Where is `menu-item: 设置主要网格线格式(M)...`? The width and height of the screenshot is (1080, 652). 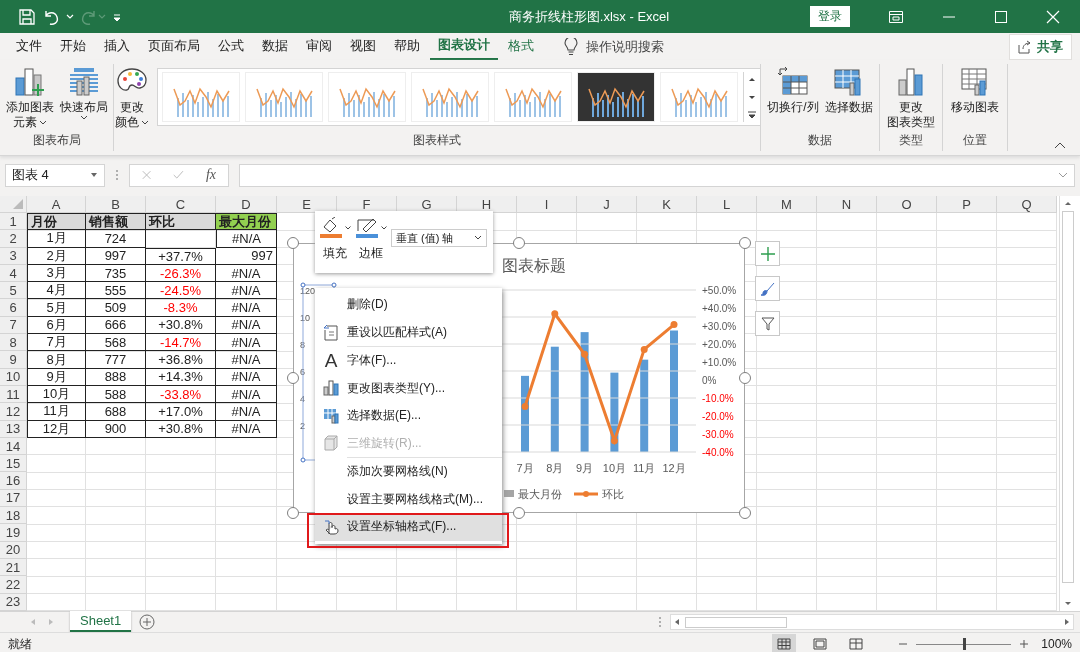
menu-item: 设置主要网格线格式(M)... is located at coordinates (408, 499).